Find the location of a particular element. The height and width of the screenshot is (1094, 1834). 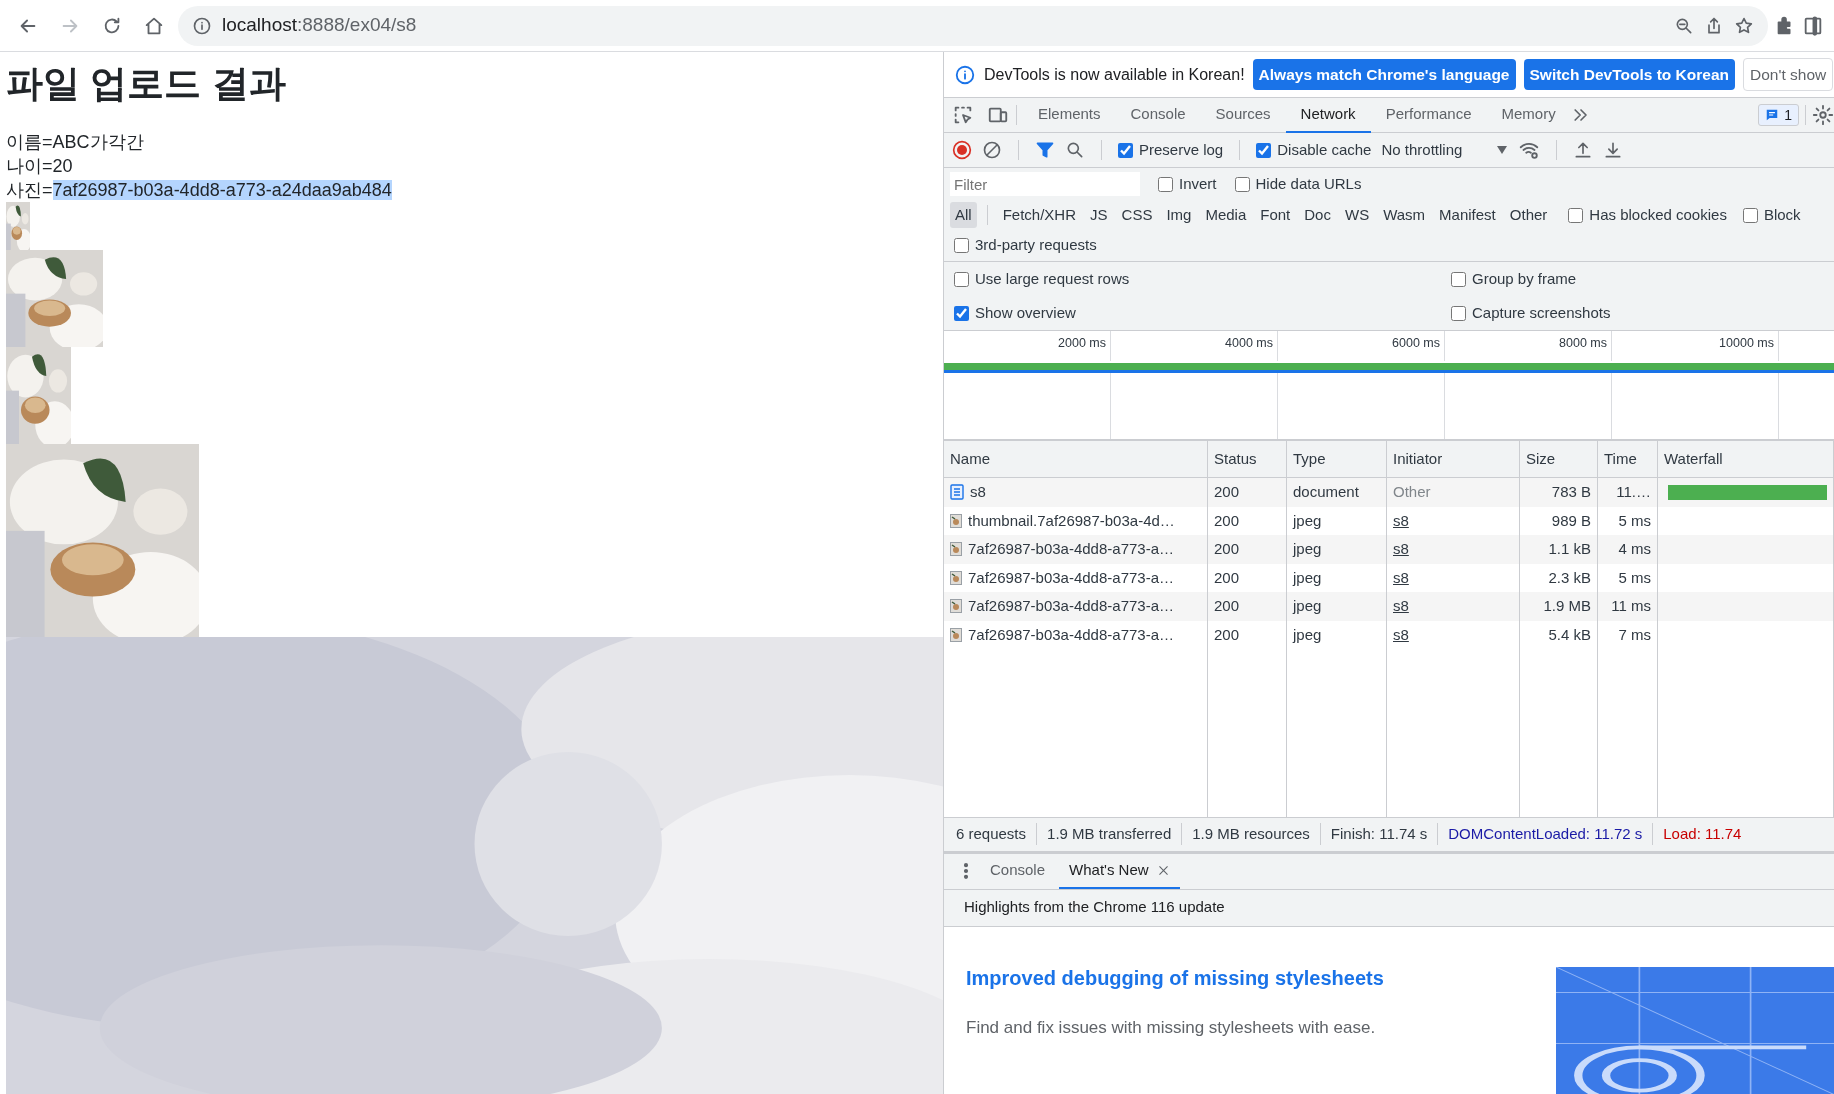

record-button is located at coordinates (962, 150).